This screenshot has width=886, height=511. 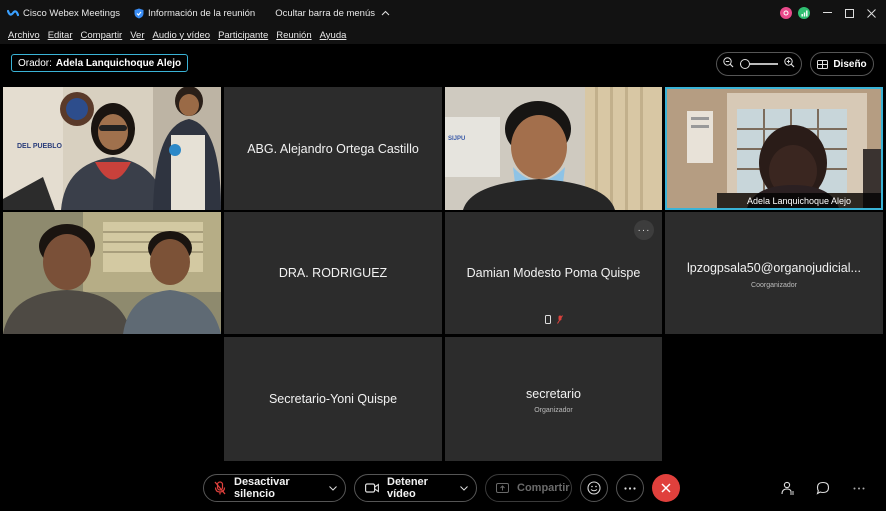 I want to click on zoom-in-icon, so click(x=789, y=64).